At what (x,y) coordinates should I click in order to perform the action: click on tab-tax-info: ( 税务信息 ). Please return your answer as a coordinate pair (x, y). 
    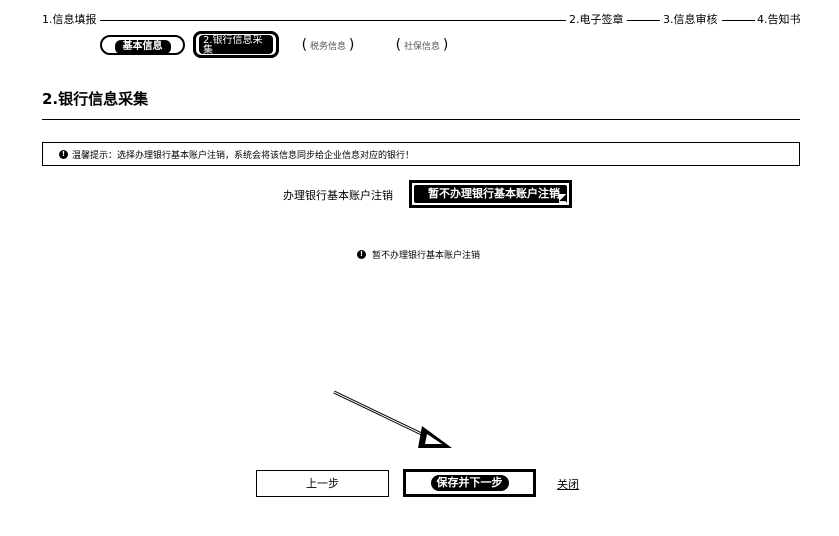
    Looking at the image, I should click on (328, 45).